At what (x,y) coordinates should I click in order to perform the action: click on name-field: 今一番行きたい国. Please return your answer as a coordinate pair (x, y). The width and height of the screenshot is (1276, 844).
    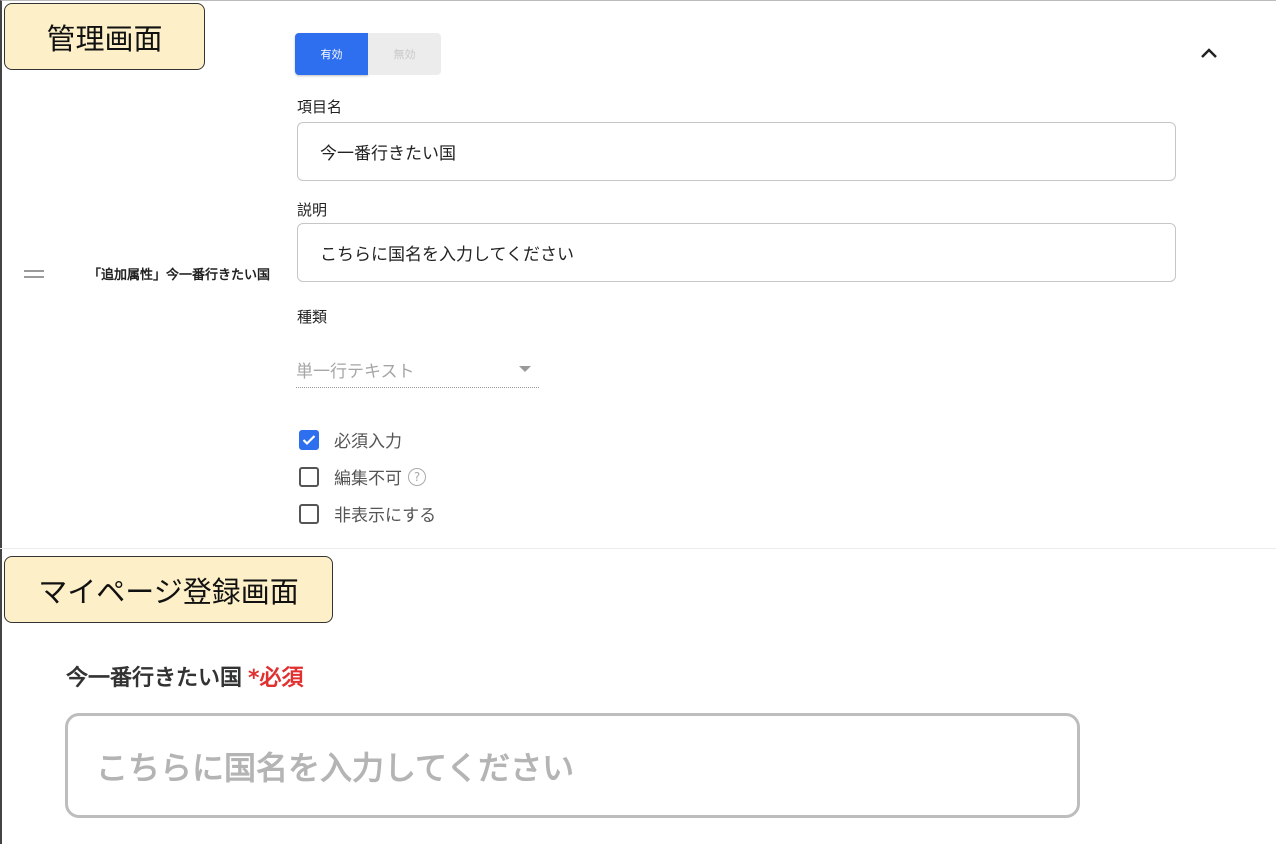
    Looking at the image, I should click on (736, 151).